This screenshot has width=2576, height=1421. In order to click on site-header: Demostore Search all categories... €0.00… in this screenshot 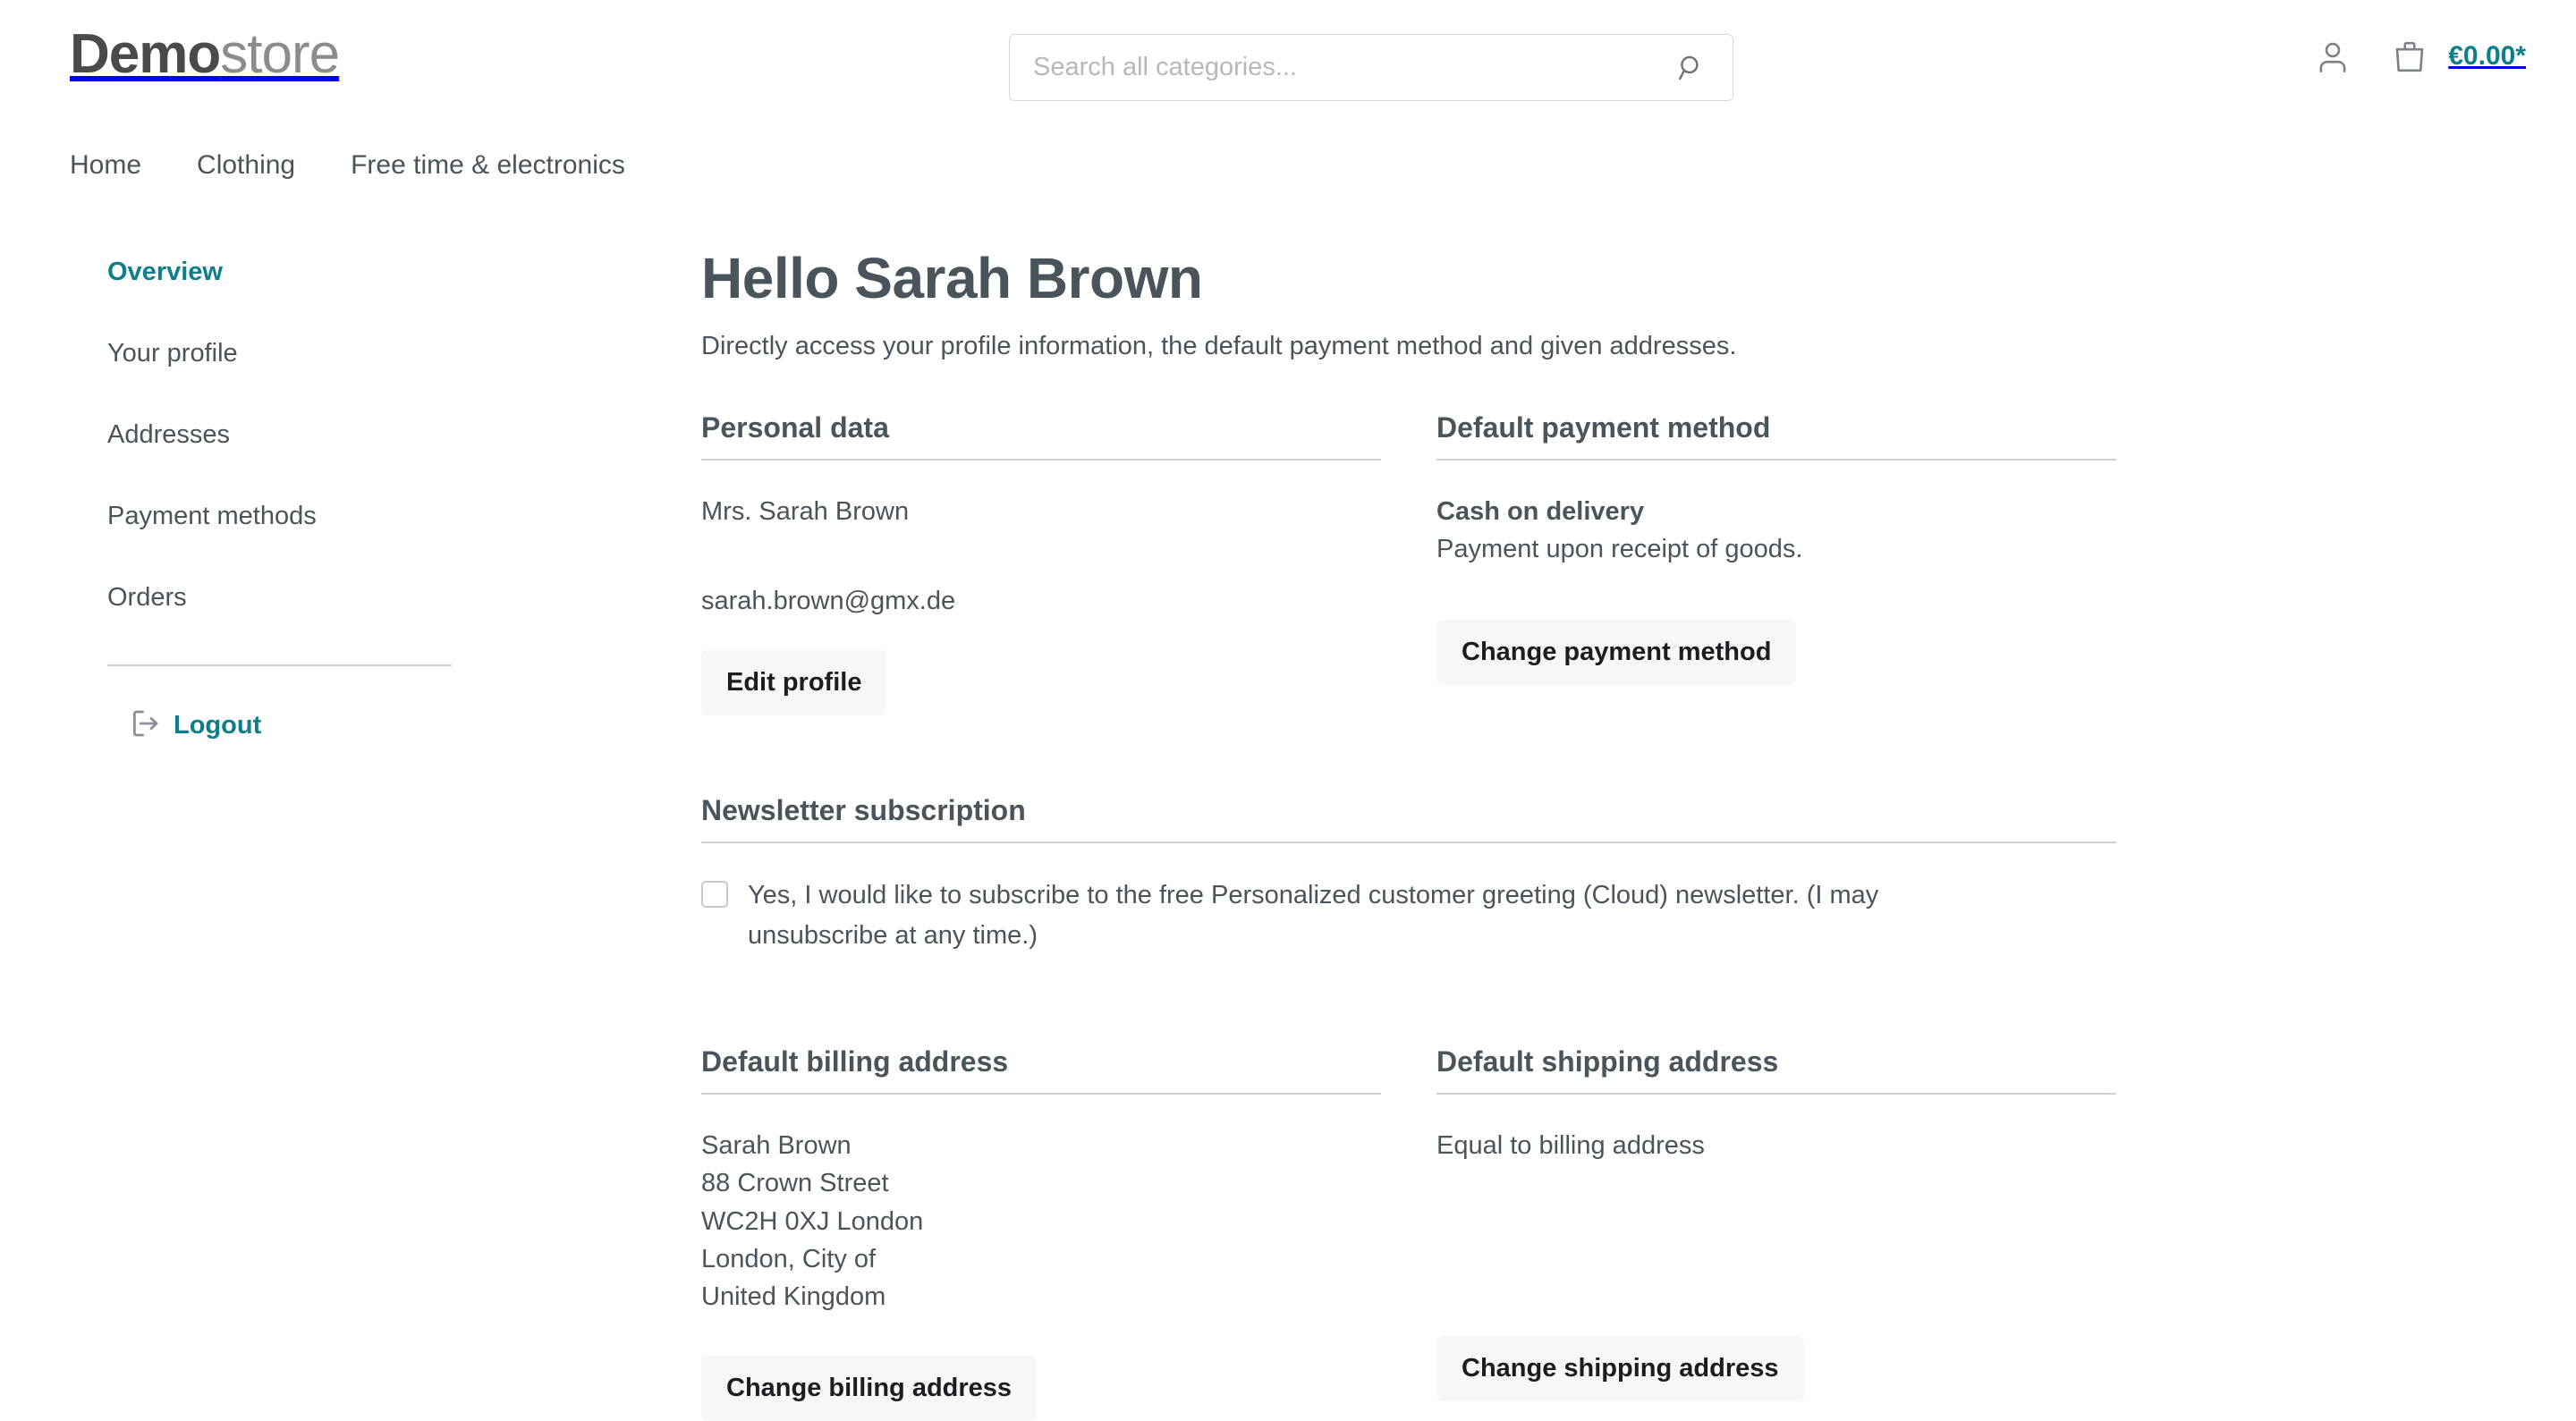, I will do `click(1288, 68)`.